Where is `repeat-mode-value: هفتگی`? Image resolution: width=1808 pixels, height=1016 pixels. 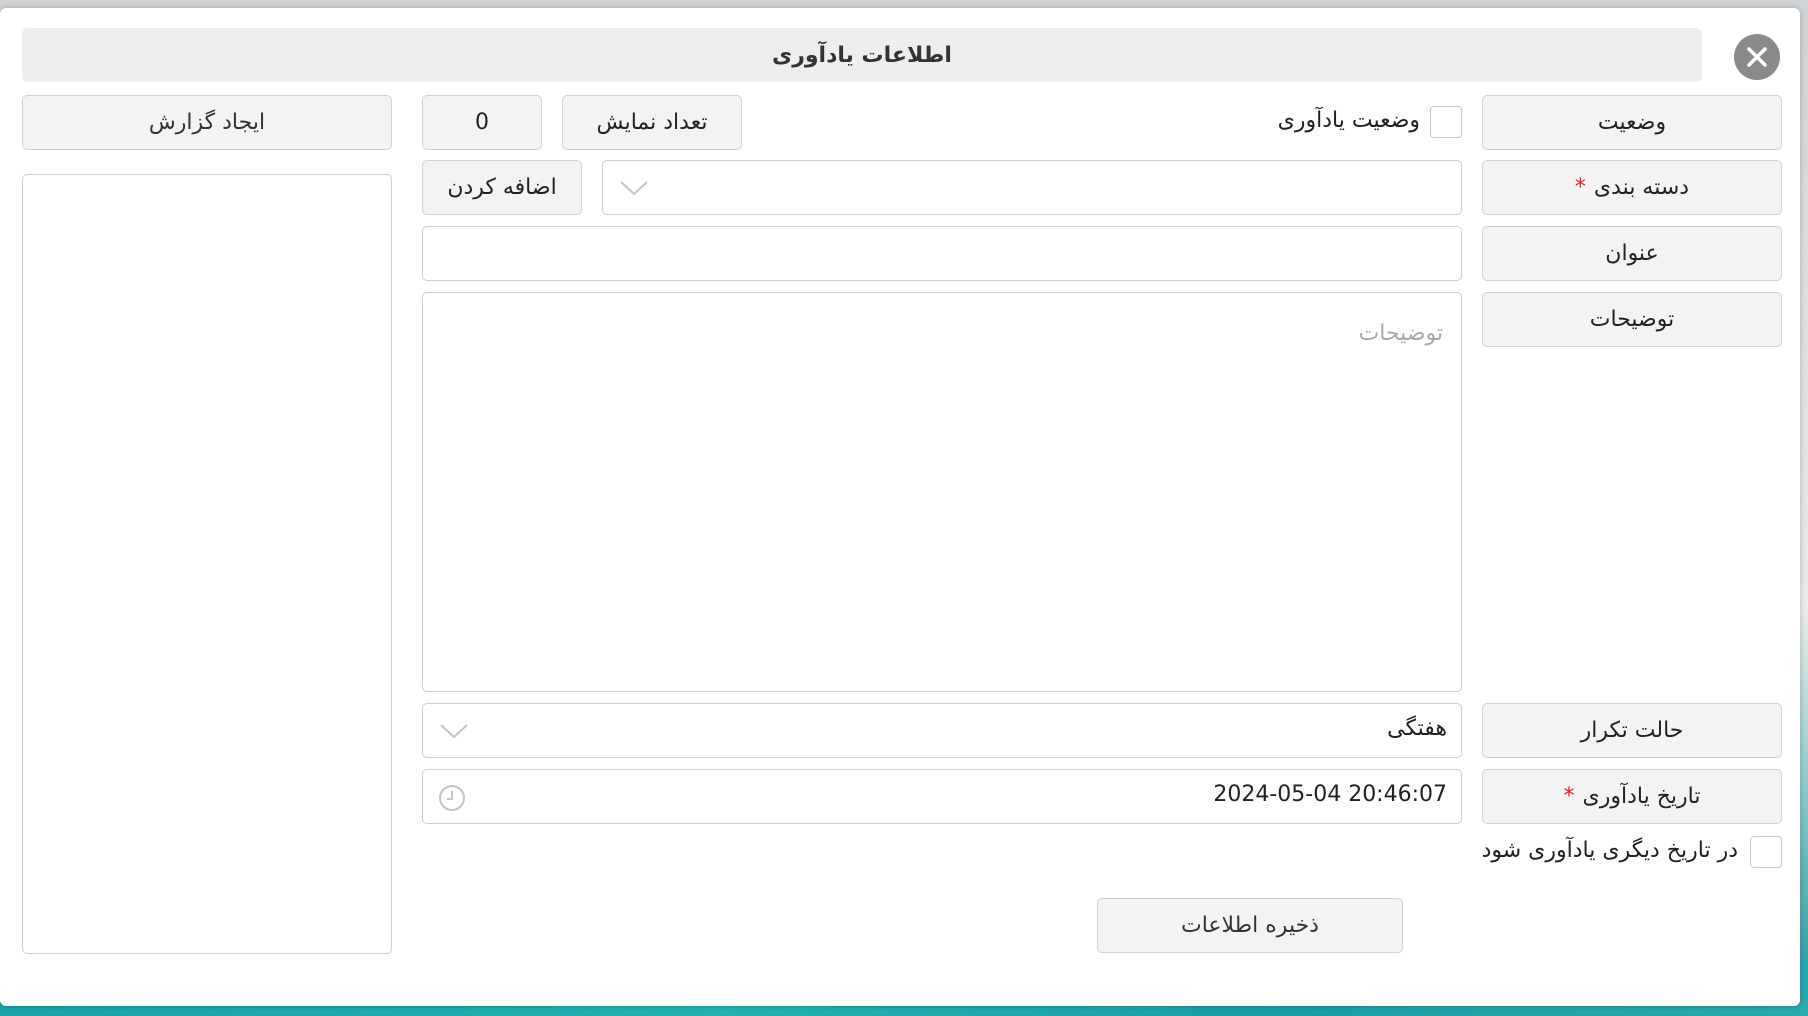
repeat-mode-value: هفتگی is located at coordinates (1417, 728).